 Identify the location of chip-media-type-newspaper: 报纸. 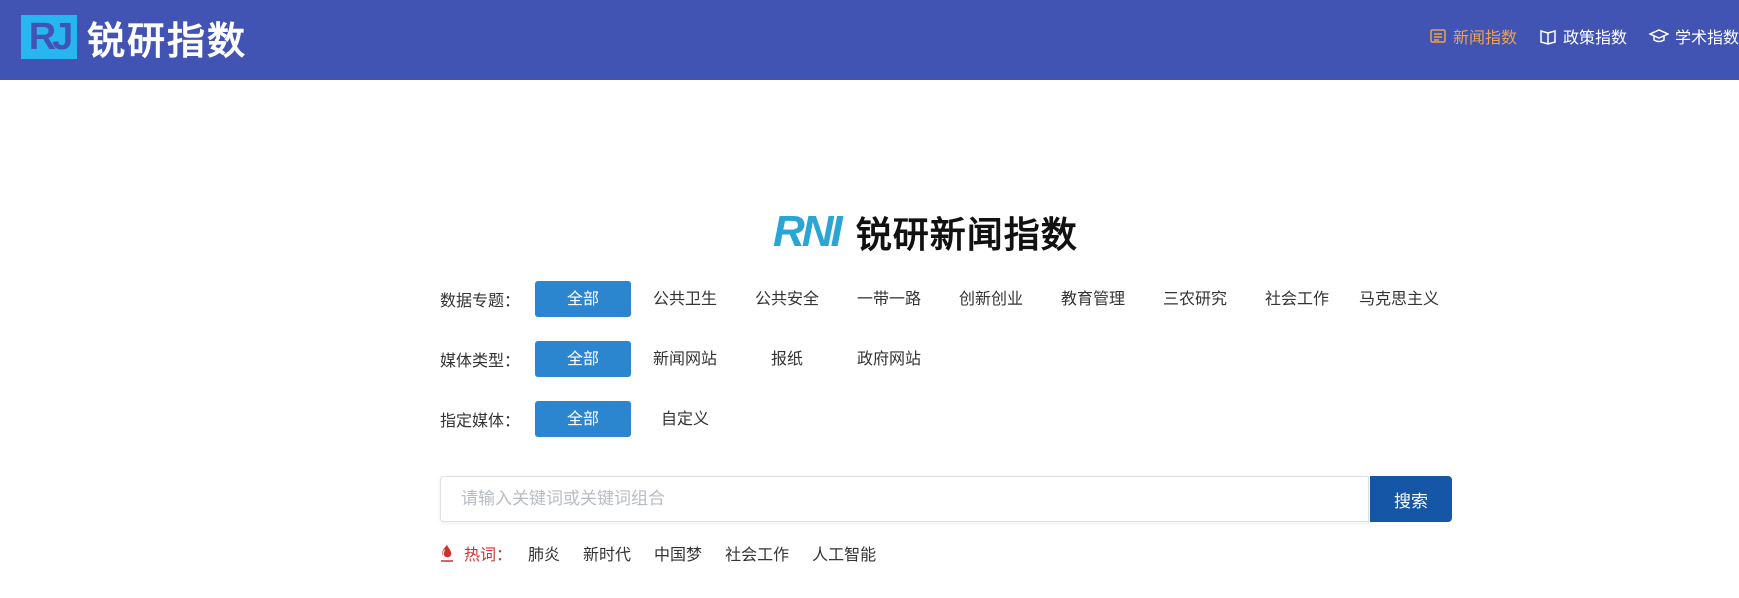
(787, 359).